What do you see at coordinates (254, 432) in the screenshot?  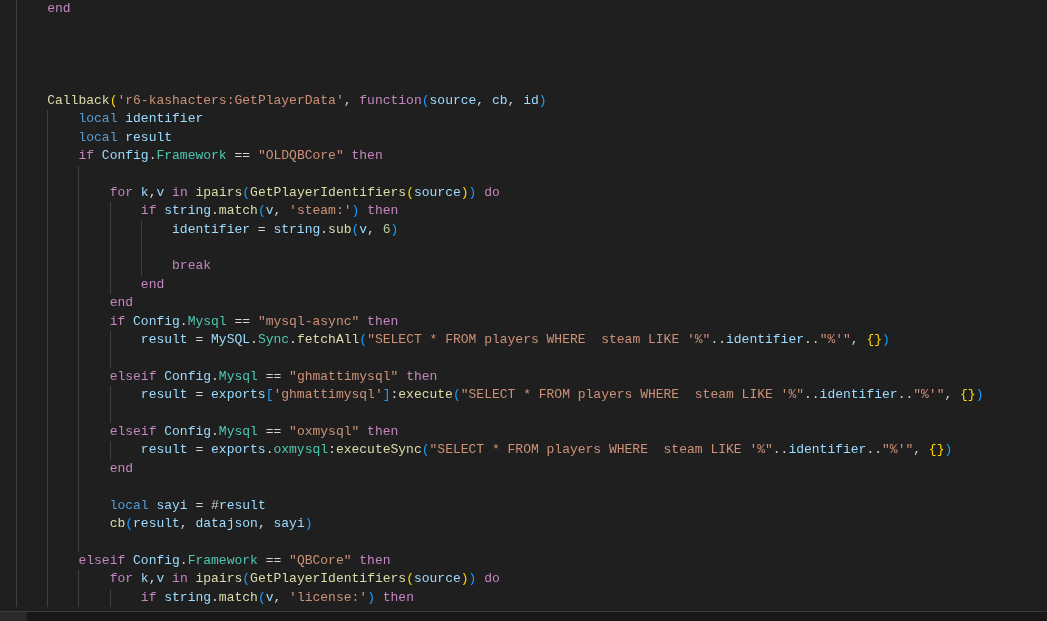 I see `code-line: elseif Config.Mysql == "oxmysql" then` at bounding box center [254, 432].